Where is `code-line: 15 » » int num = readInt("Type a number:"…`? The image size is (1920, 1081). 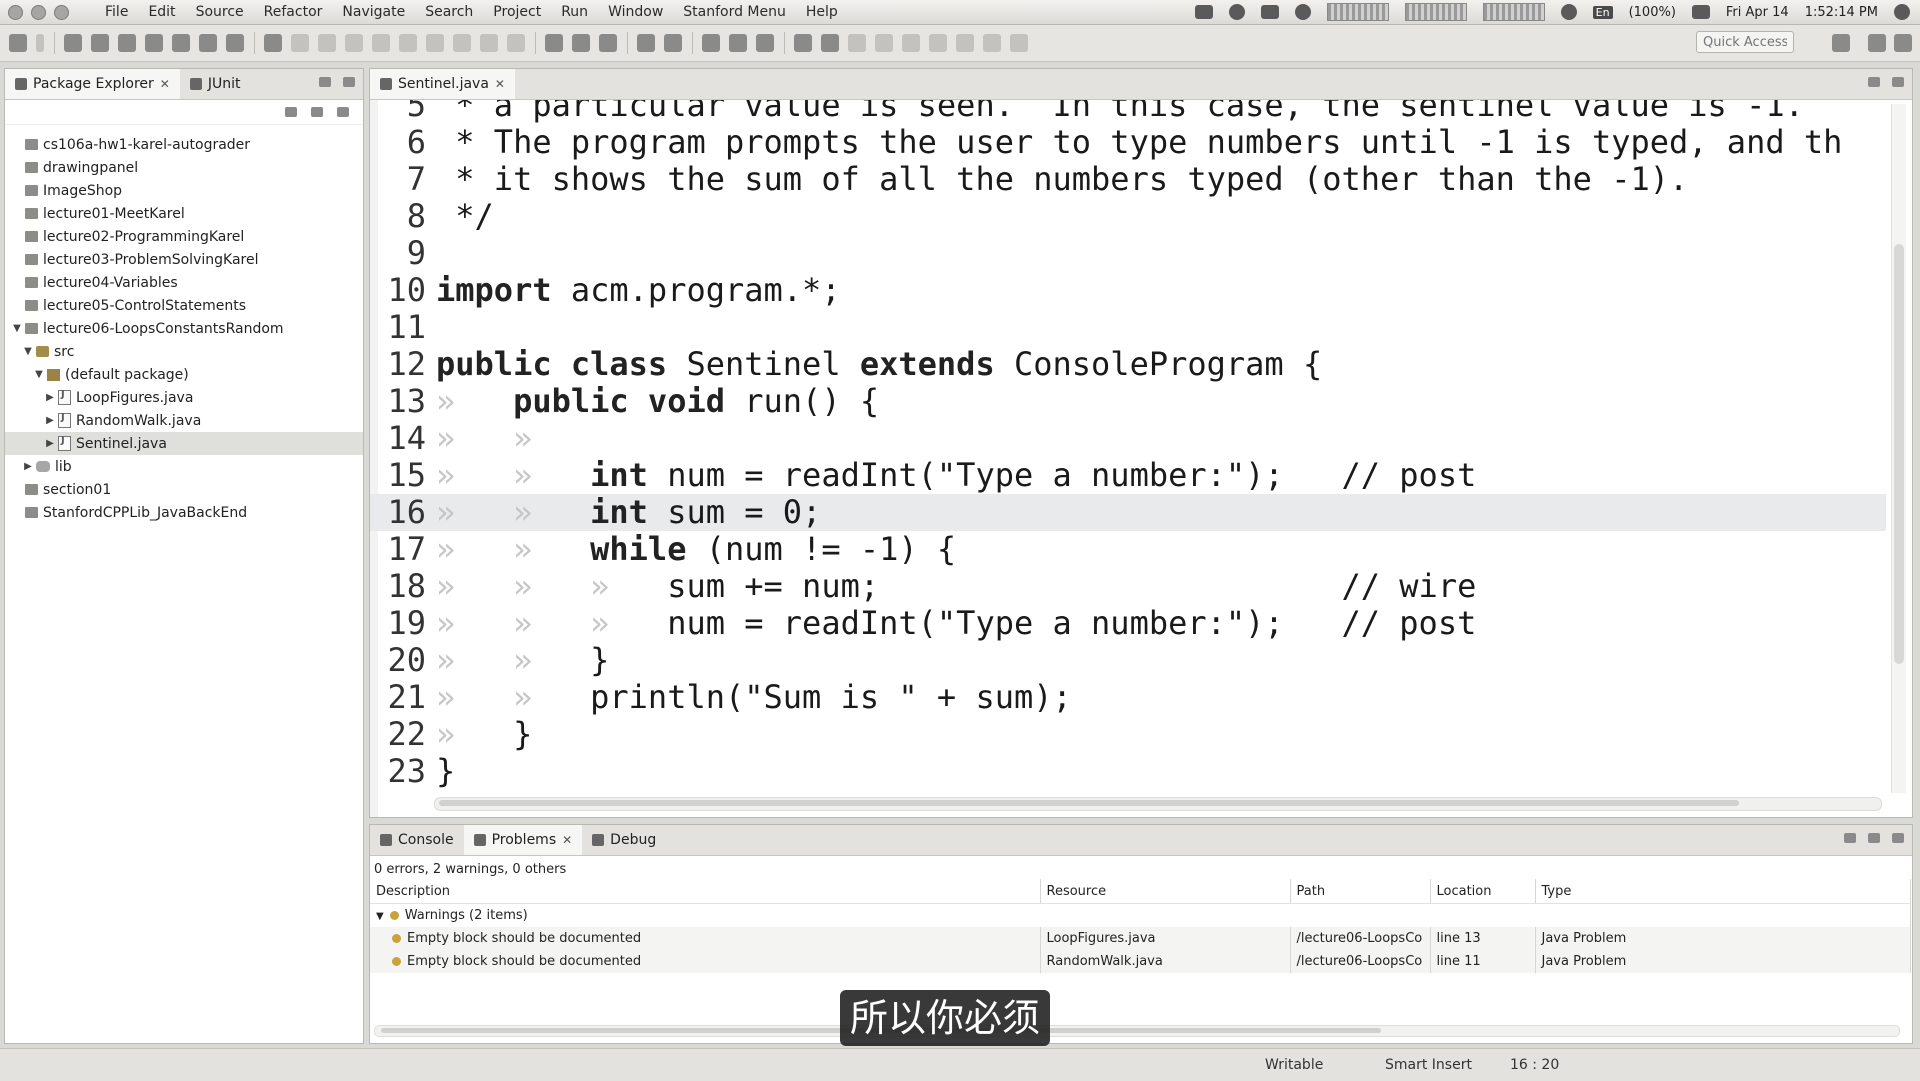 code-line: 15 » » int num = readInt("Type a number:"… is located at coordinates (1128, 475).